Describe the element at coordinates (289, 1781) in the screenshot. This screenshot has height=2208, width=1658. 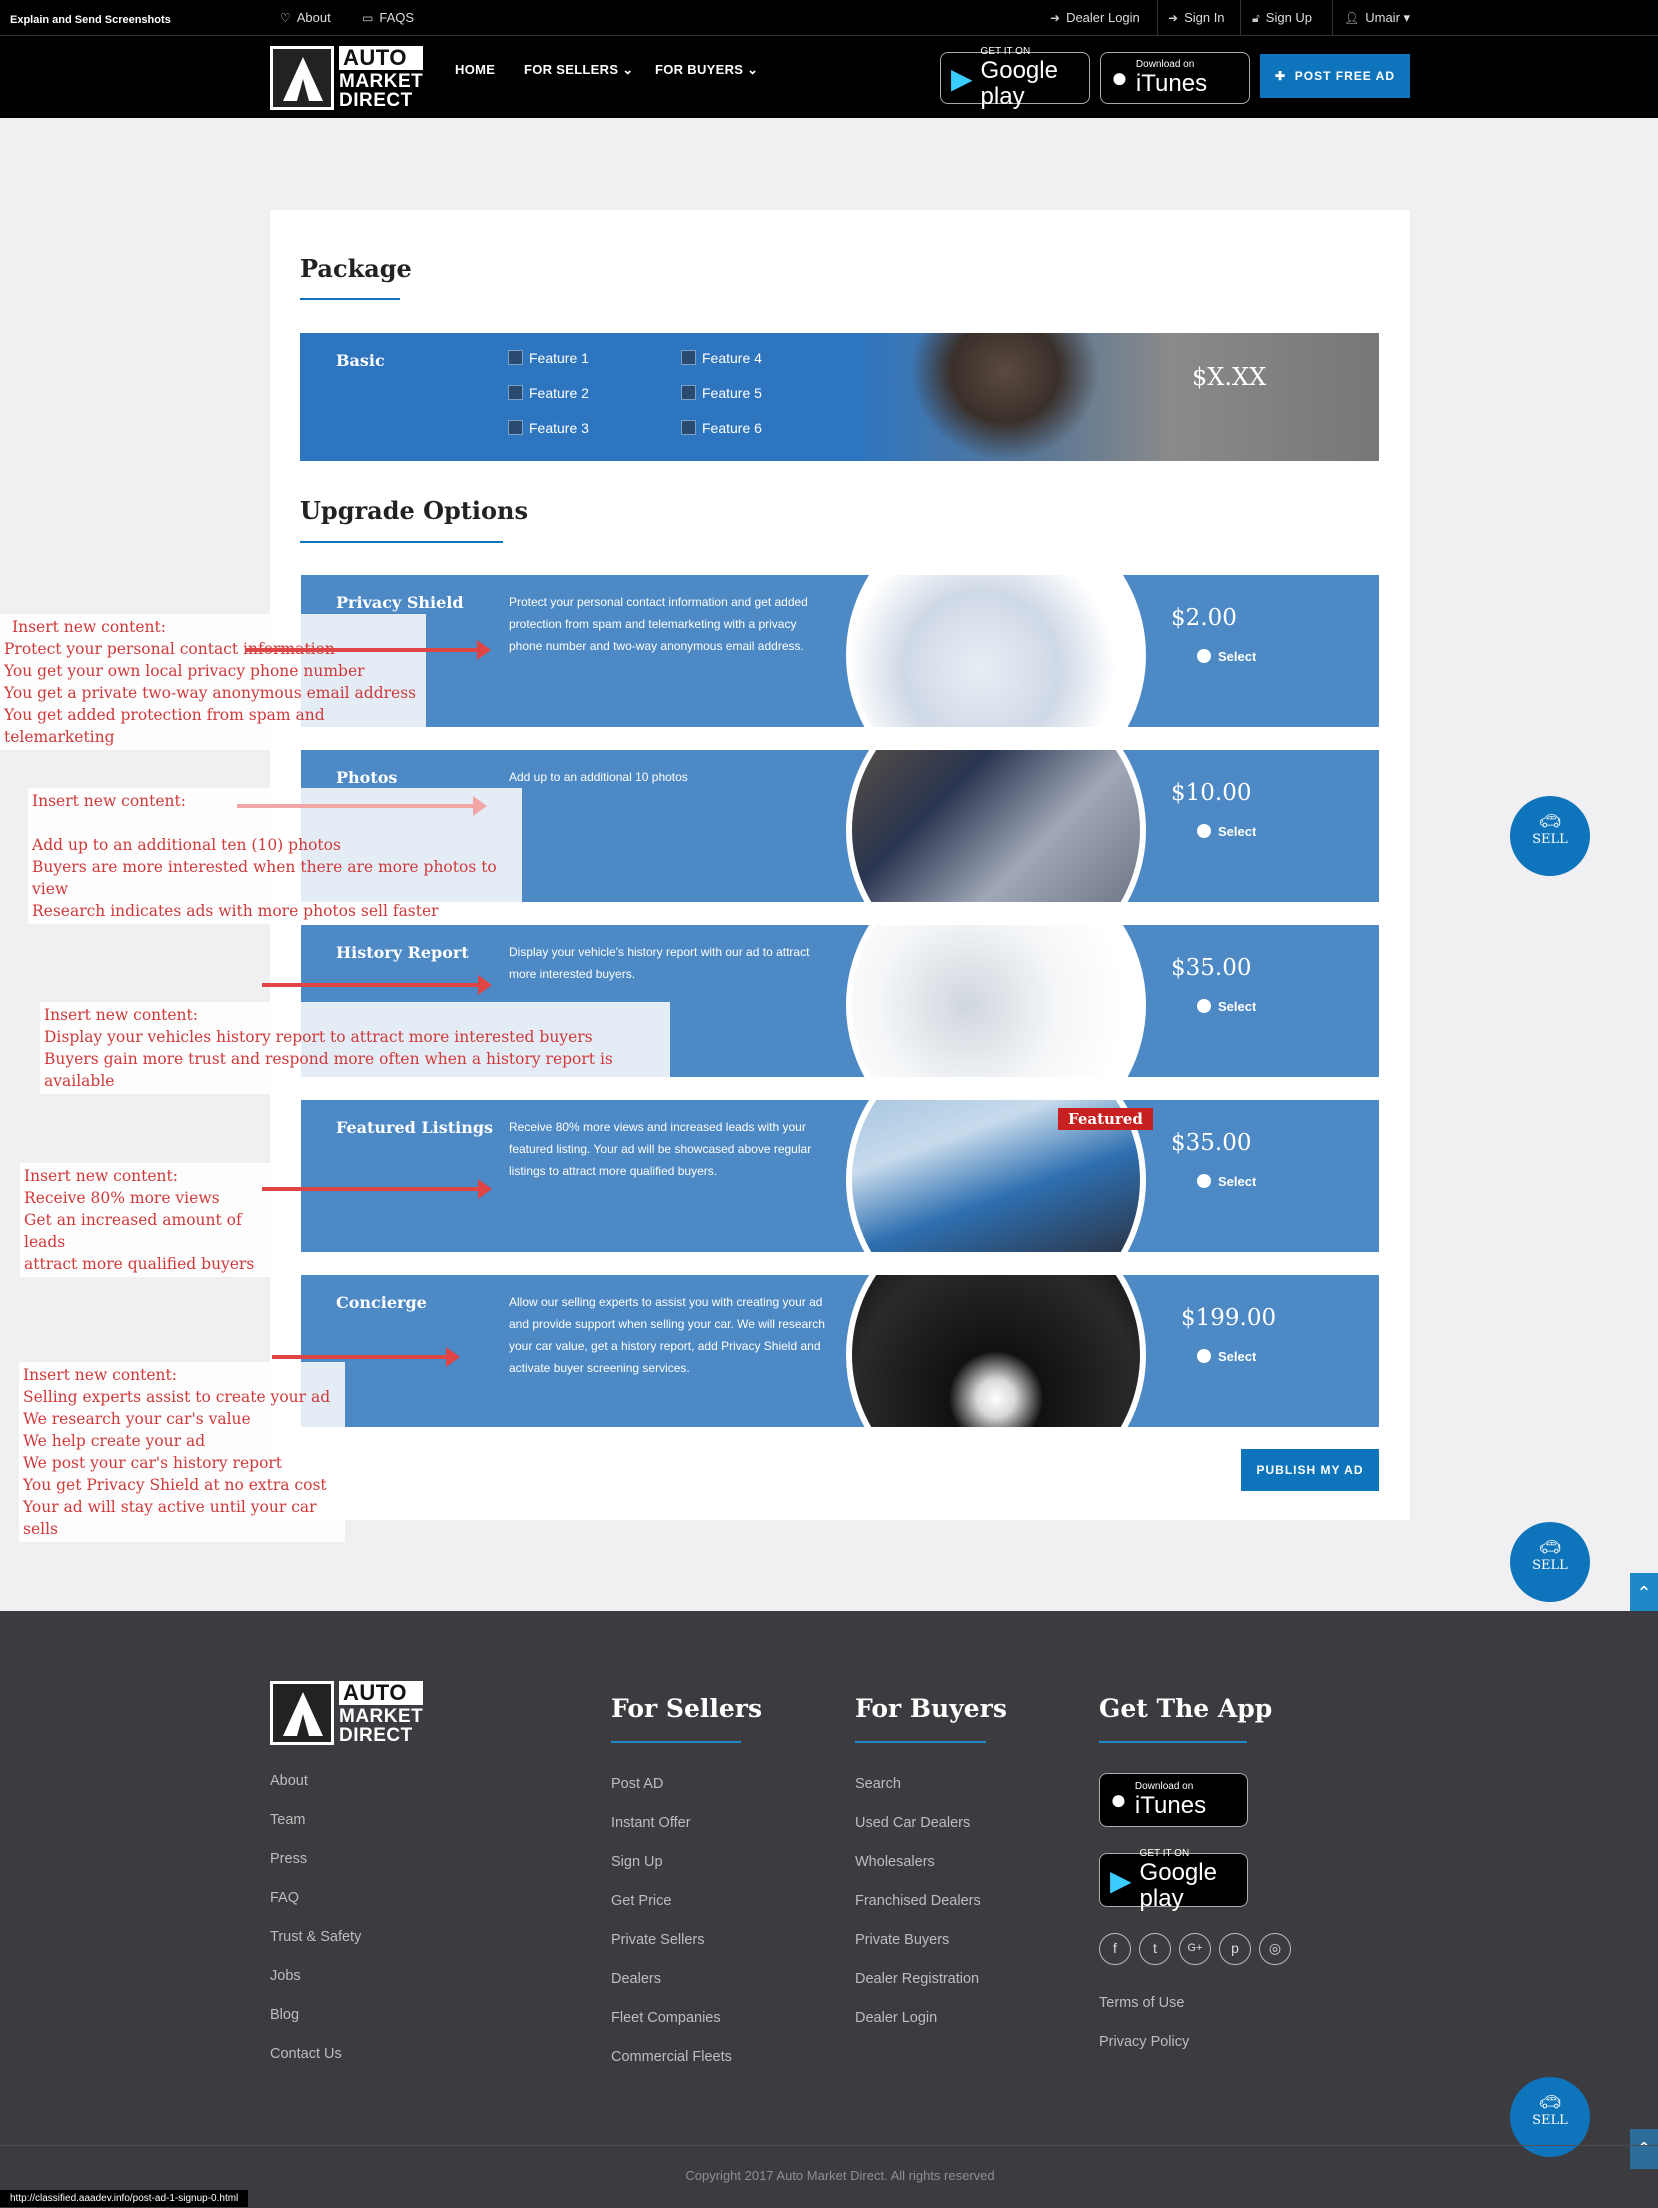
I see `footer-link: About` at that location.